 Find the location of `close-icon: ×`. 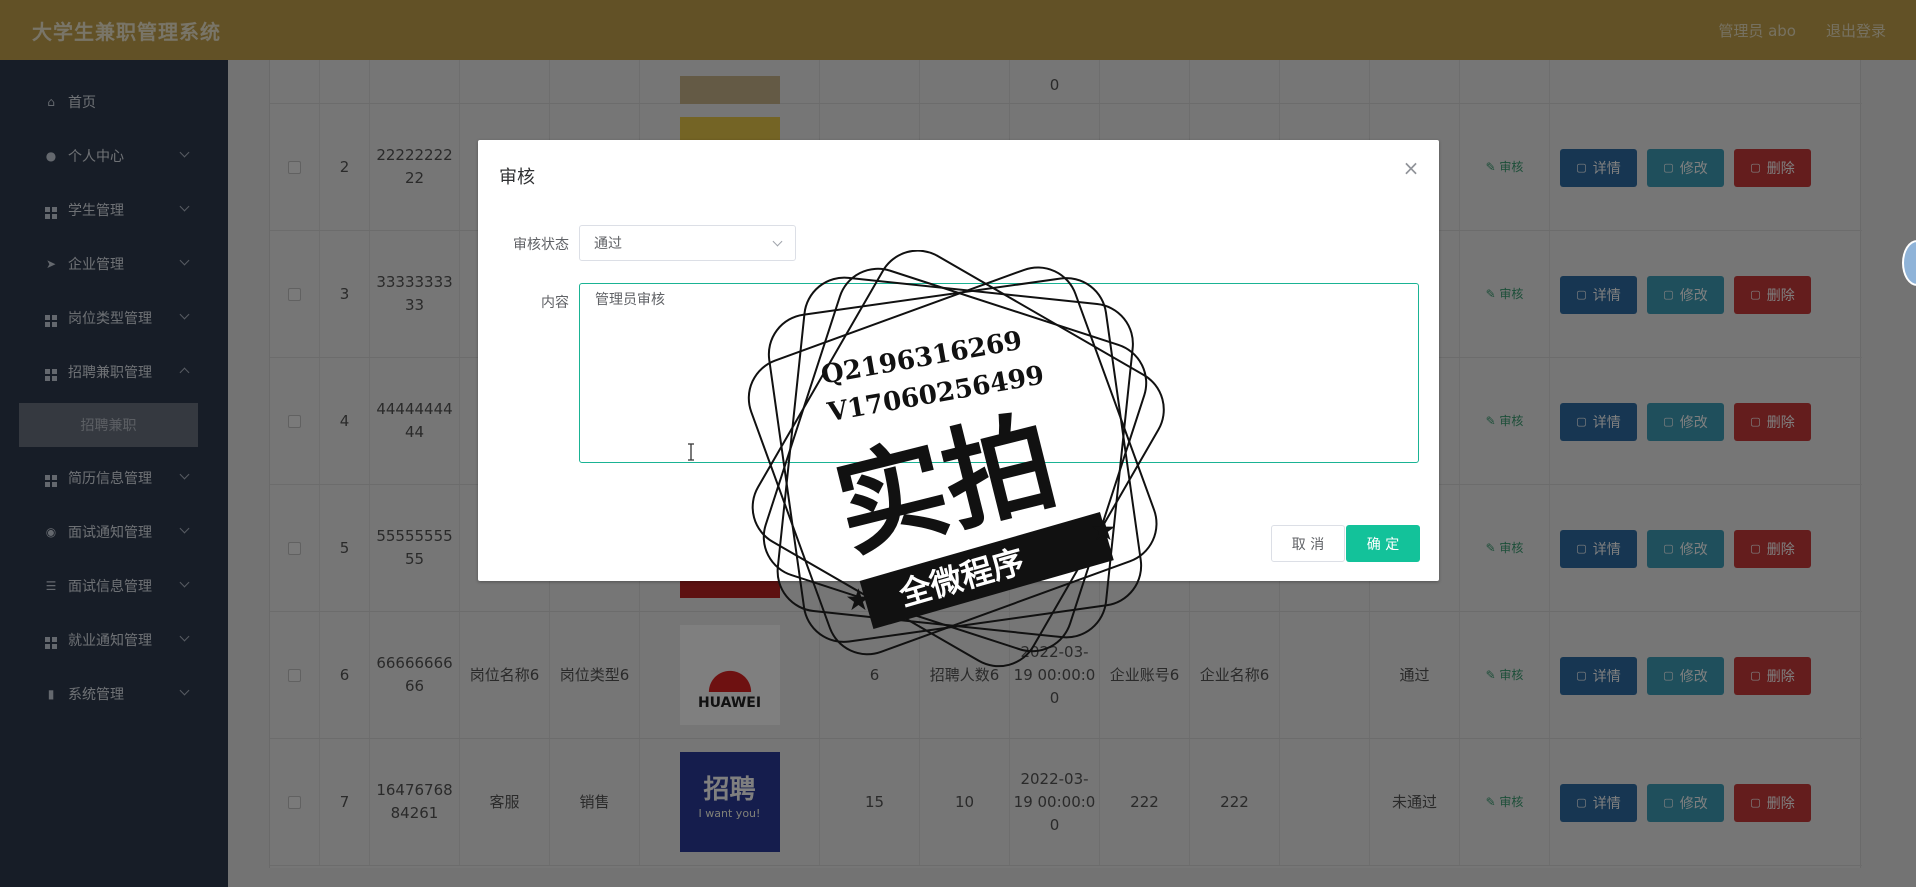

close-icon: × is located at coordinates (1411, 168).